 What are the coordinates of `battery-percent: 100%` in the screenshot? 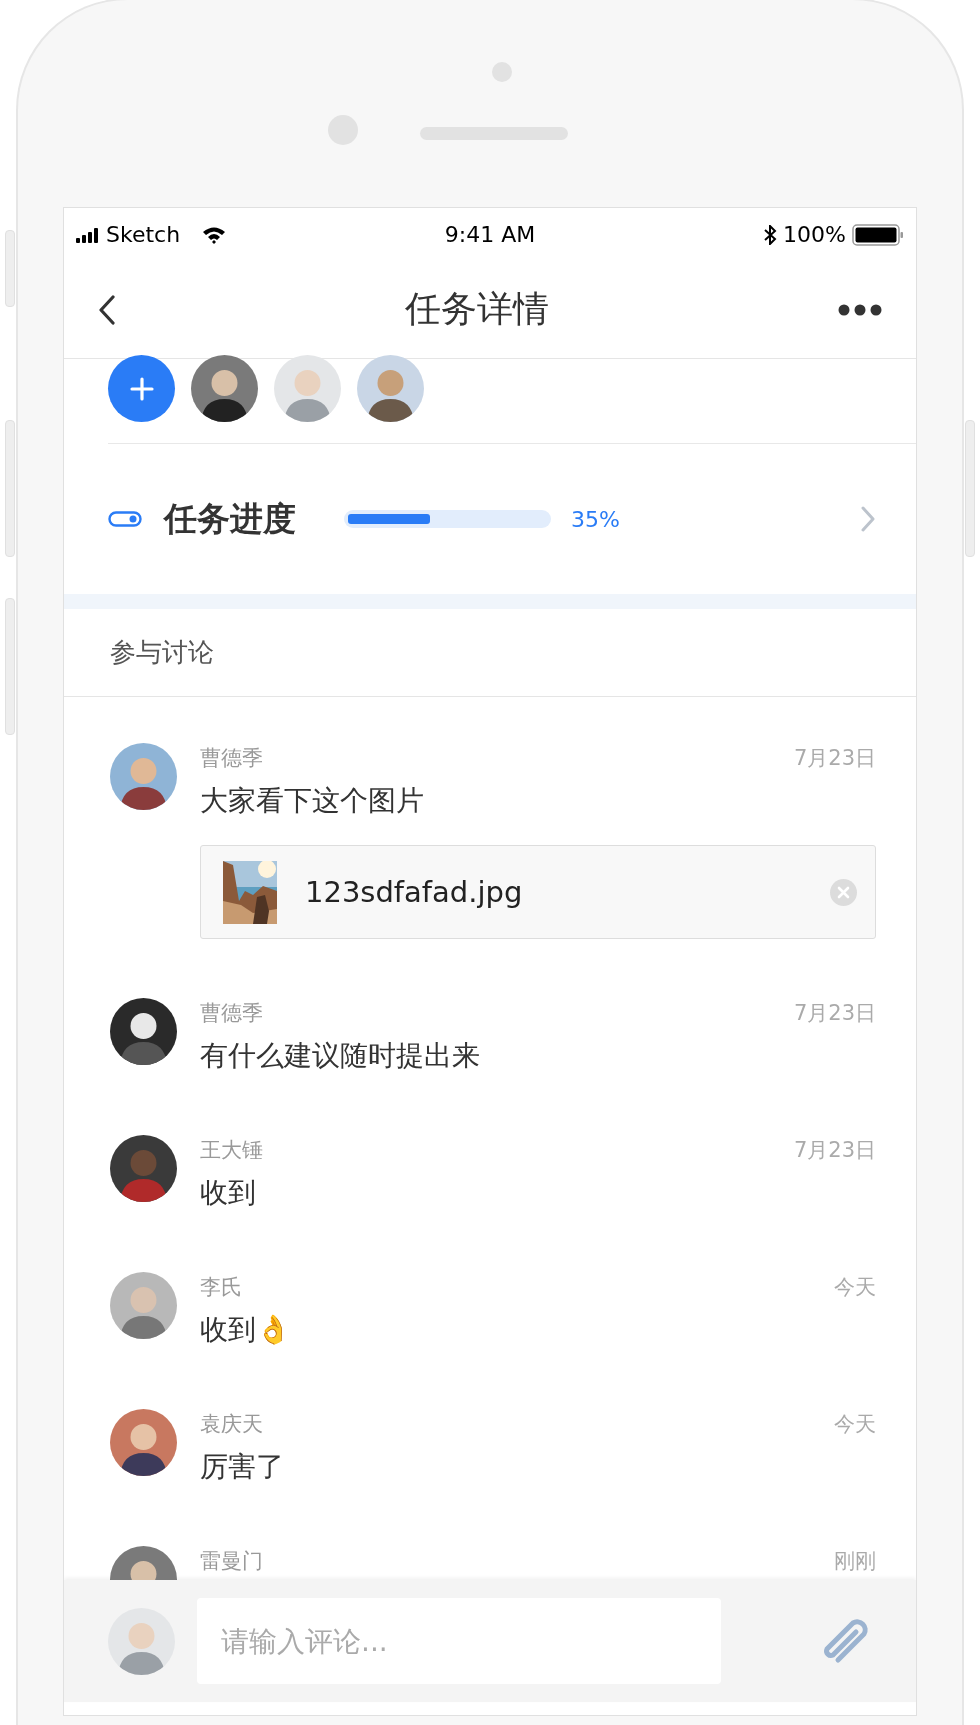 It's located at (814, 234).